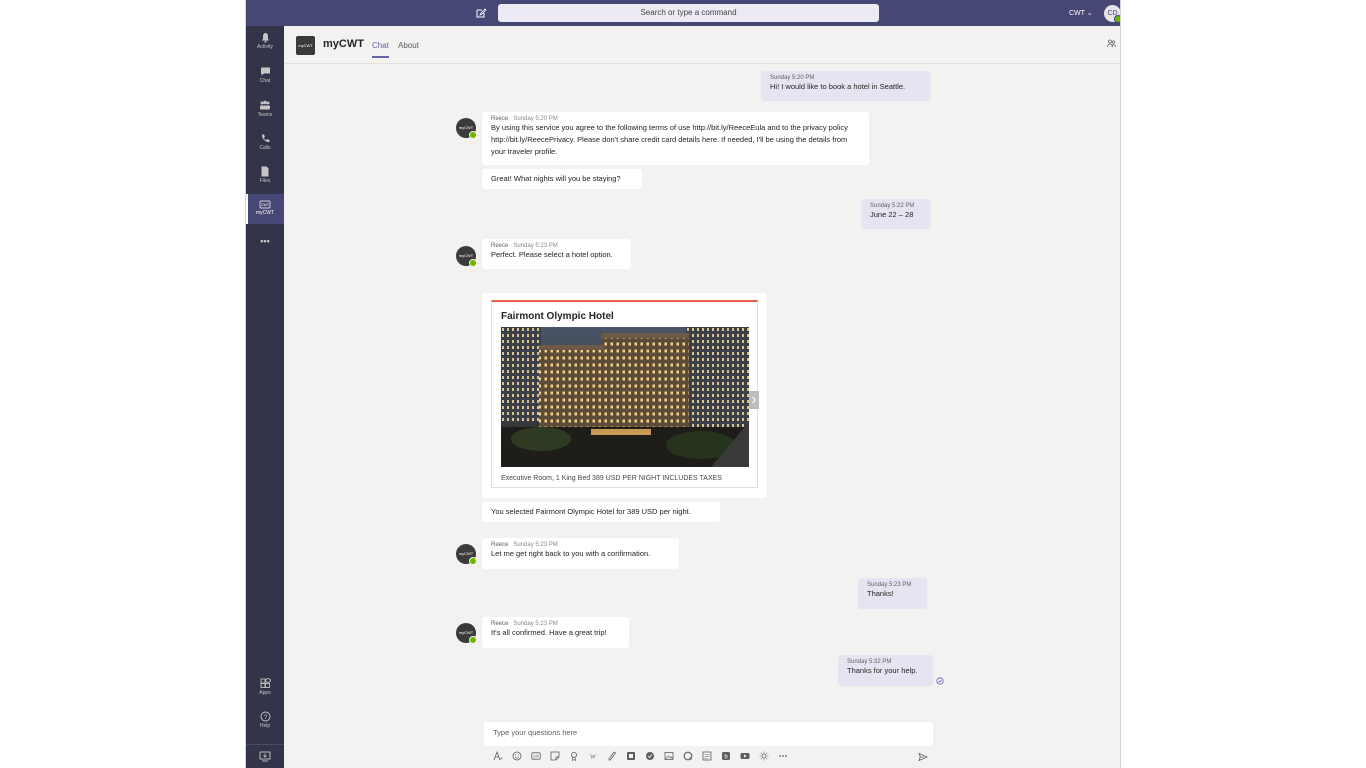 The image size is (1366, 768). What do you see at coordinates (265, 242) in the screenshot?
I see `more-apps-button: •••` at bounding box center [265, 242].